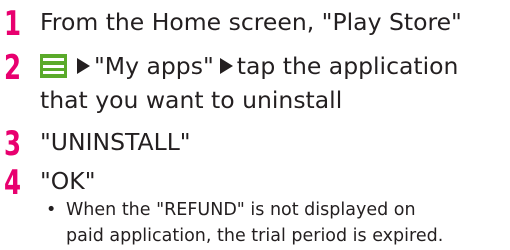 This screenshot has width=510, height=250. Describe the element at coordinates (12, 24) in the screenshot. I see `step-number-1: 1` at that location.